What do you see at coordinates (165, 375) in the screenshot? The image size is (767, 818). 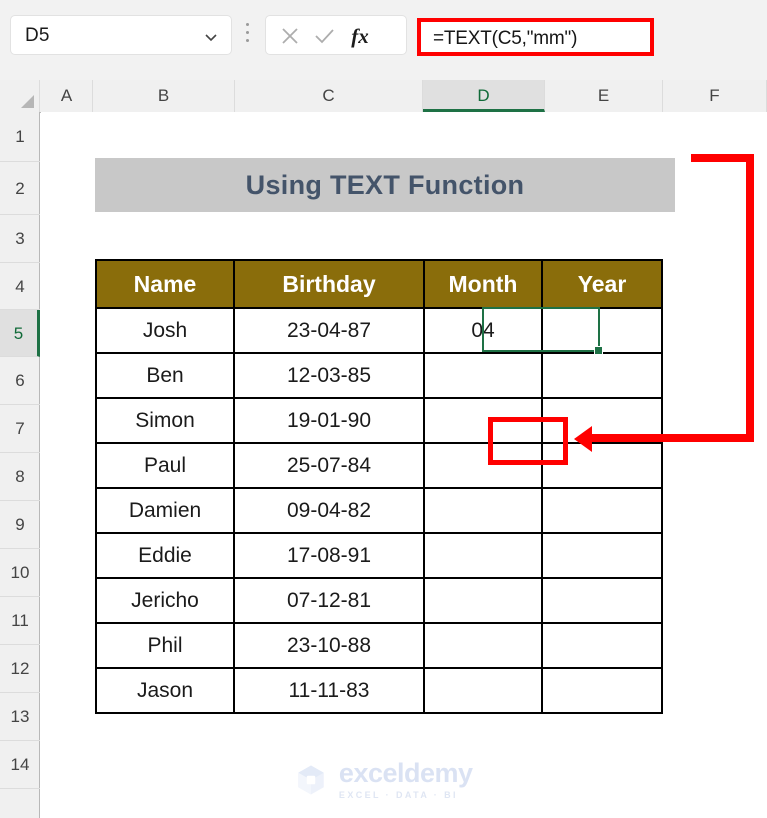 I see `cell-name: Ben` at bounding box center [165, 375].